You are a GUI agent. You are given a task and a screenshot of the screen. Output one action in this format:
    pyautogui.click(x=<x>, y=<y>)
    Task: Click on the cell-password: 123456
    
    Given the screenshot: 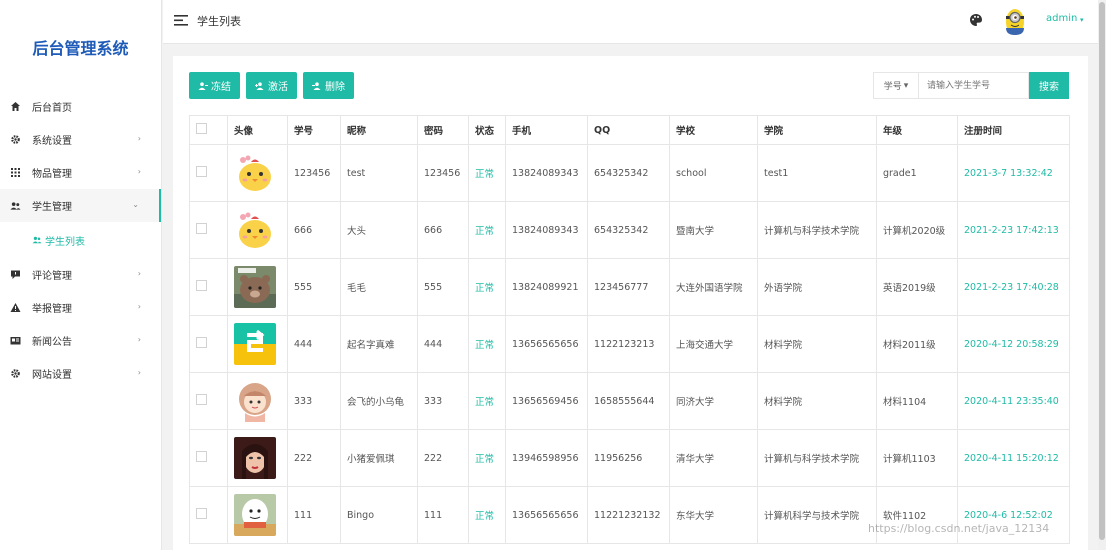 What is the action you would take?
    pyautogui.click(x=443, y=173)
    